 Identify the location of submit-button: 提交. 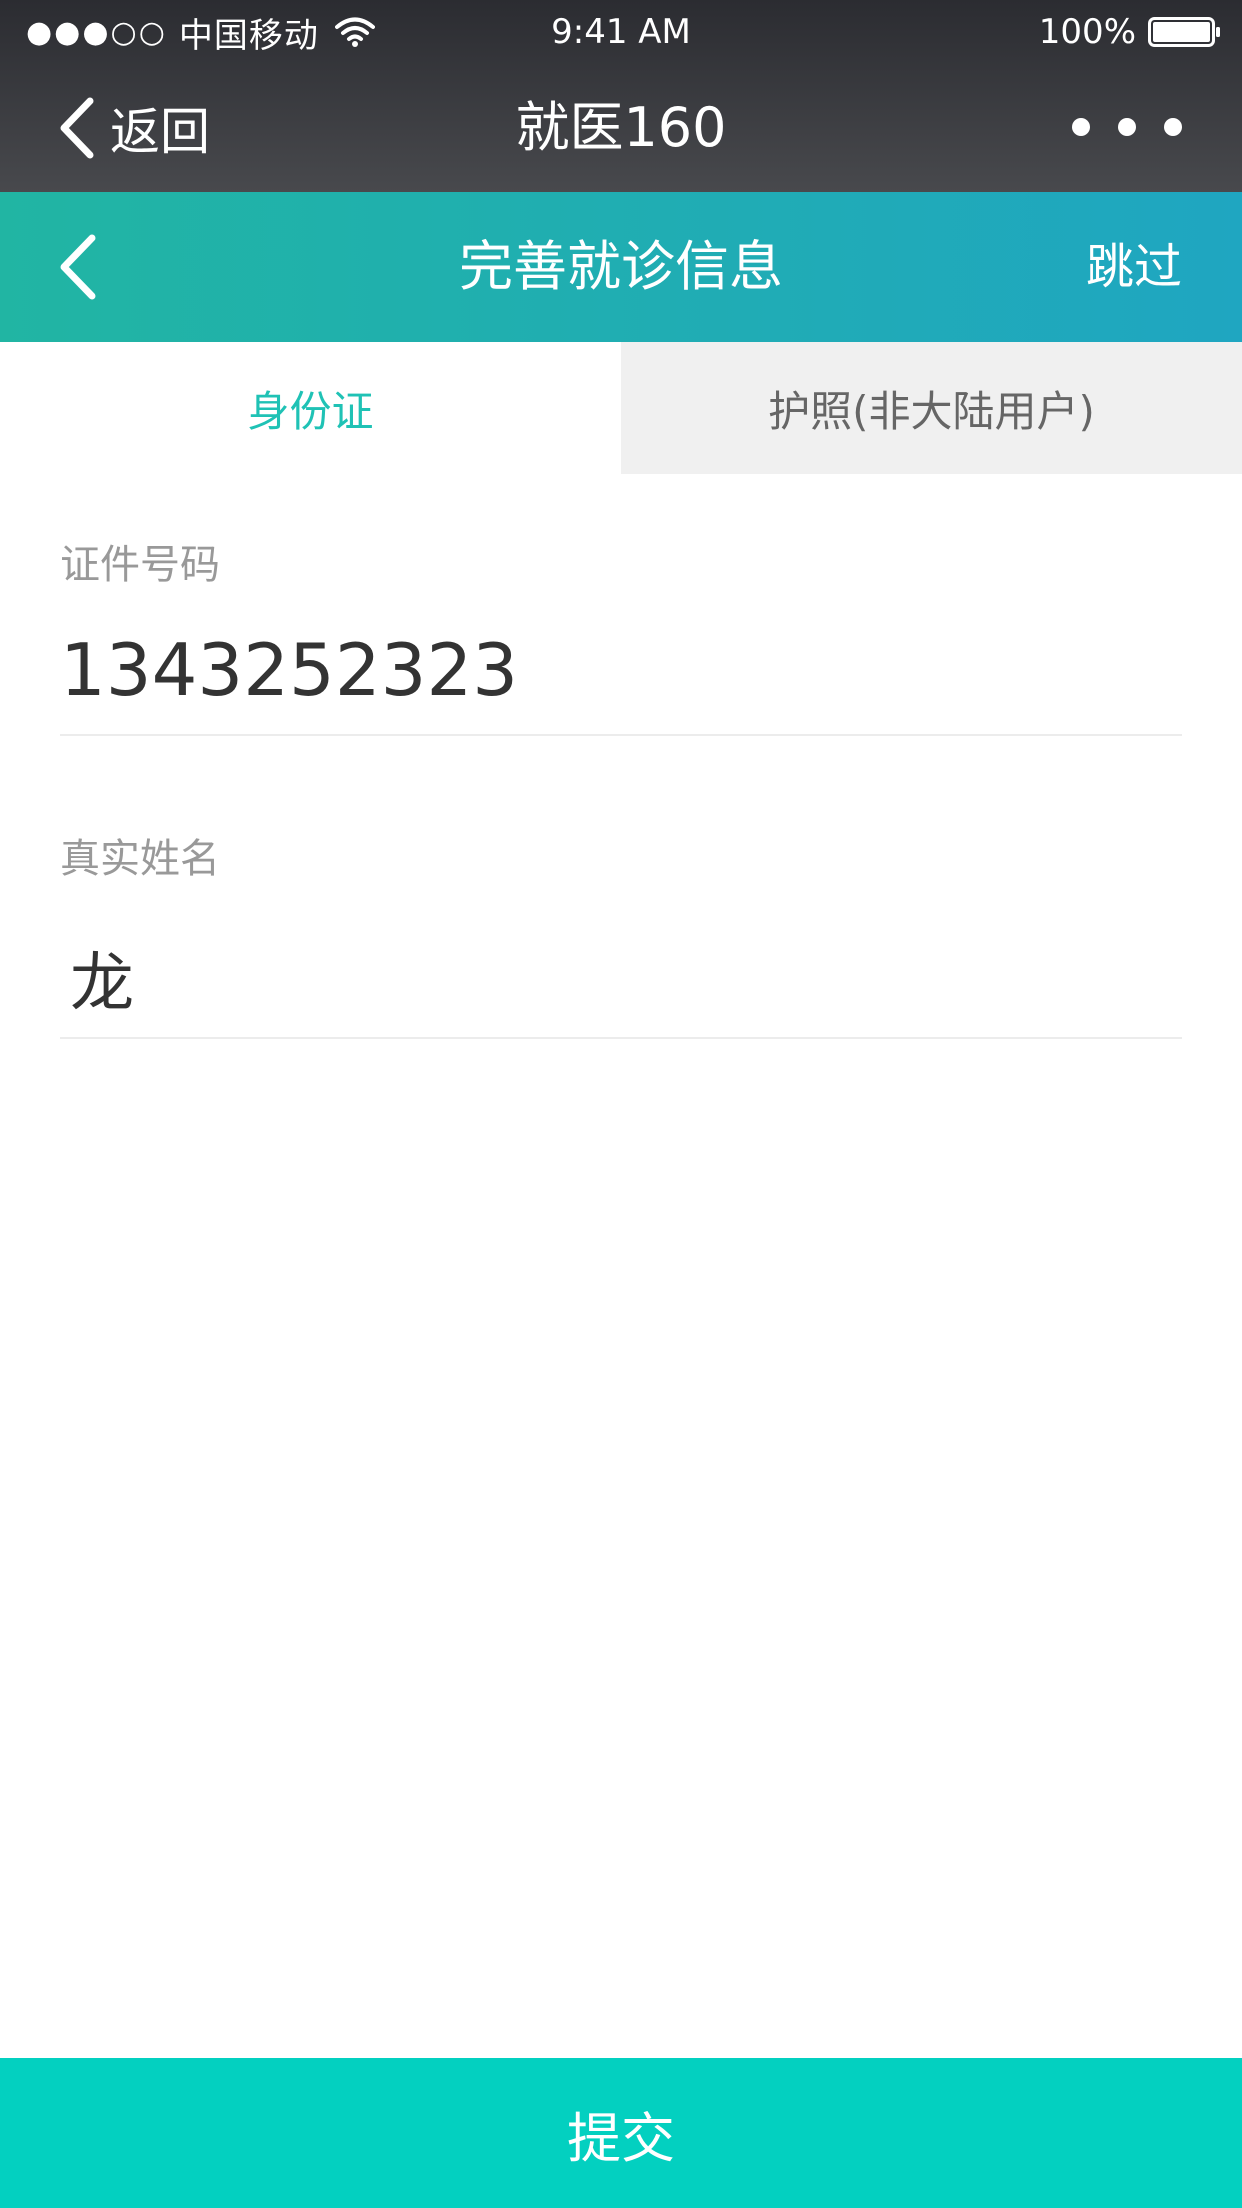
(621, 2133).